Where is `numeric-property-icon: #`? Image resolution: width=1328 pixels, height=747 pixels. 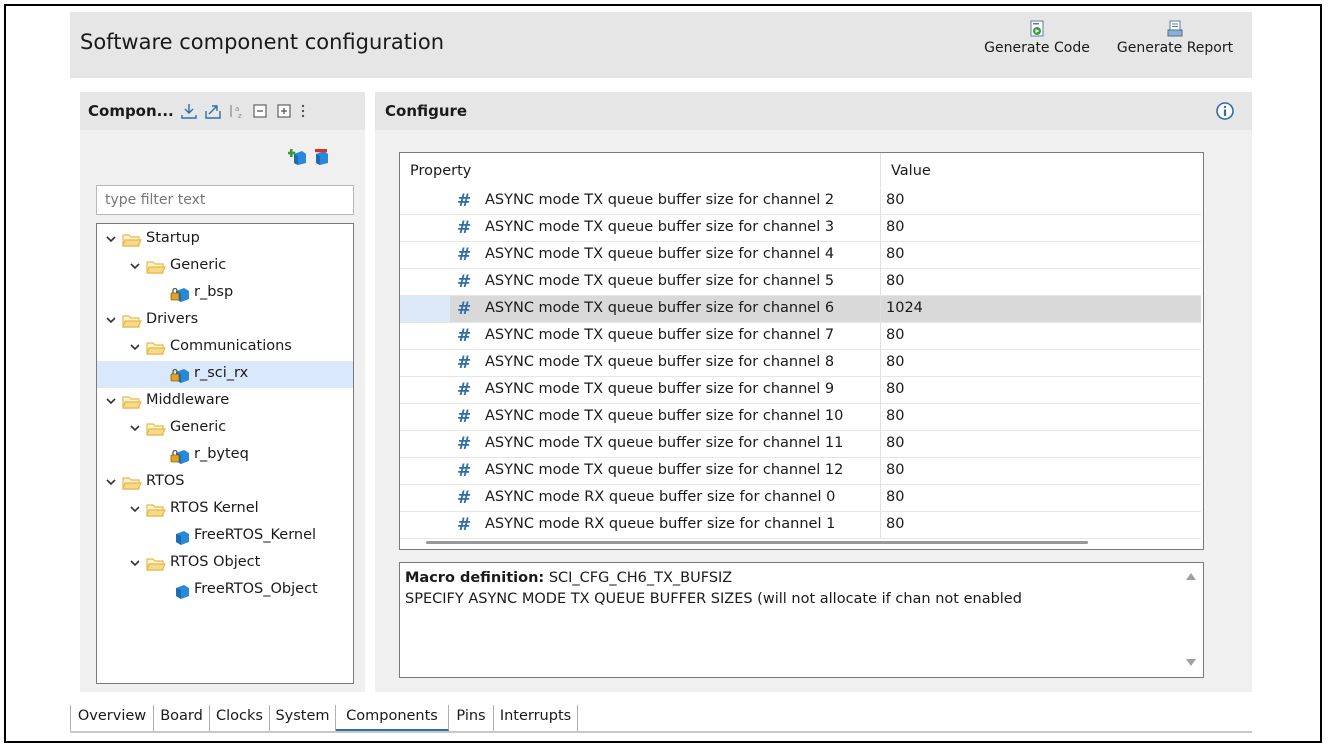 numeric-property-icon: # is located at coordinates (464, 498).